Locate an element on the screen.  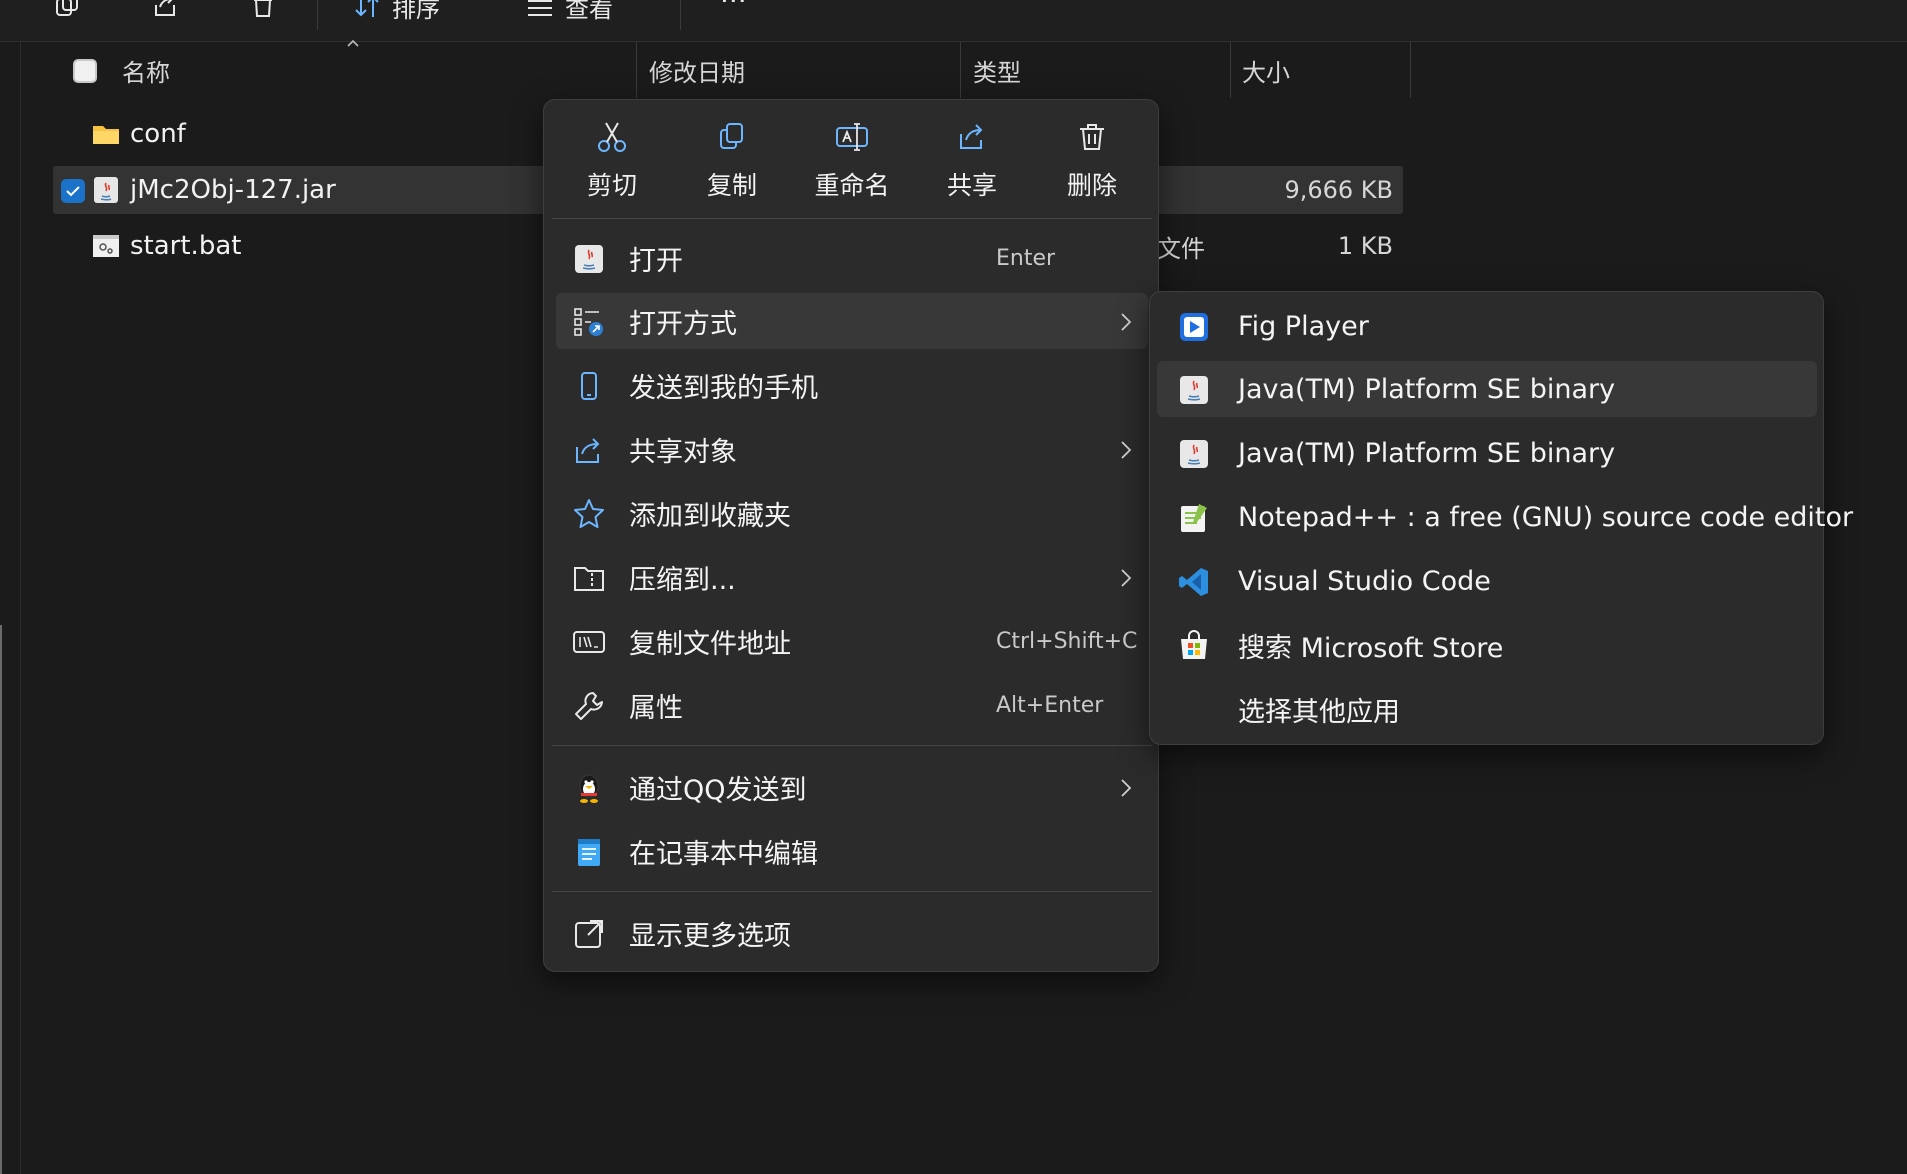
wrench-icon is located at coordinates (589, 706).